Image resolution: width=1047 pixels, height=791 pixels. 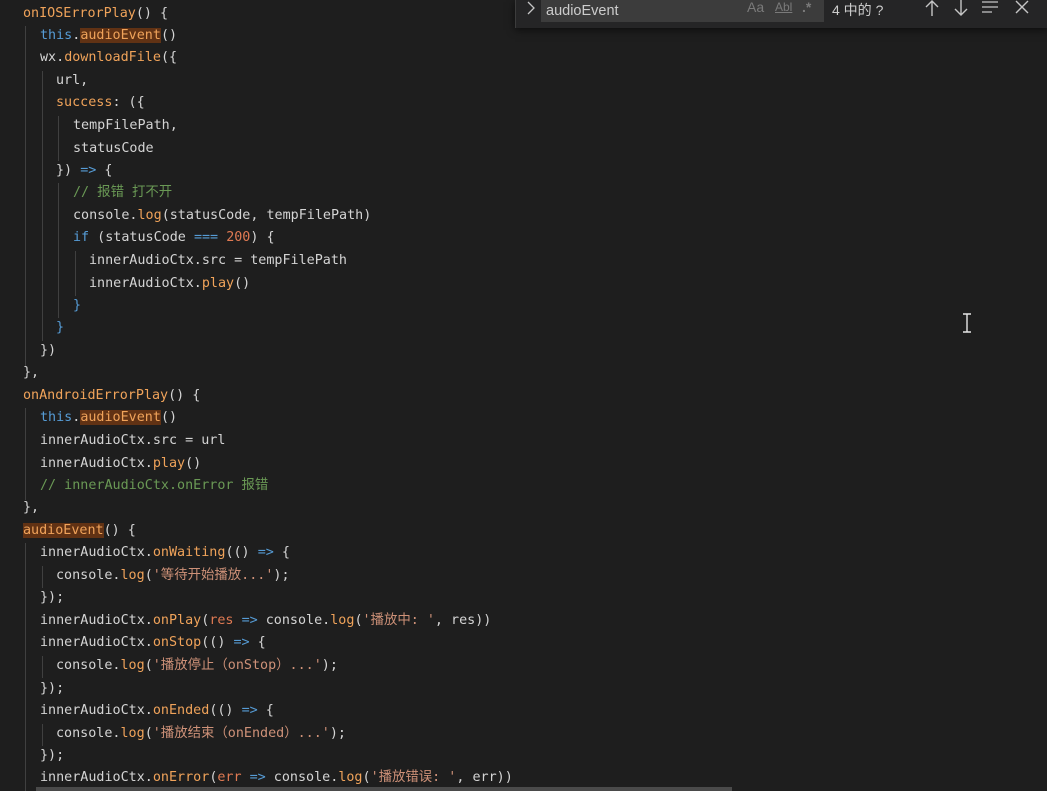 What do you see at coordinates (173, 576) in the screenshot?
I see `code-line: console.log('等待开始播放...');` at bounding box center [173, 576].